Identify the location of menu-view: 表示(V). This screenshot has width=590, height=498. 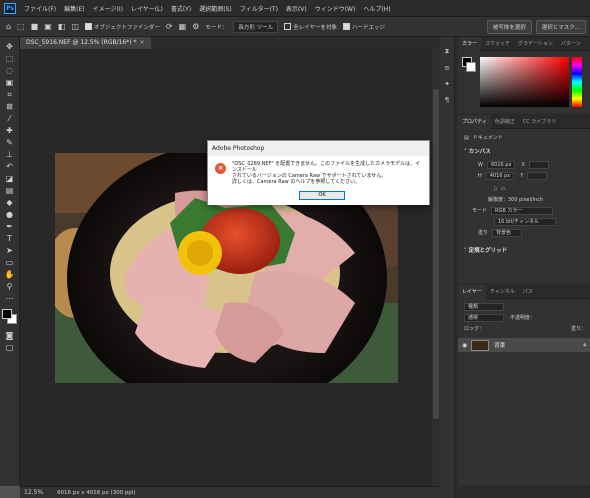
(296, 8).